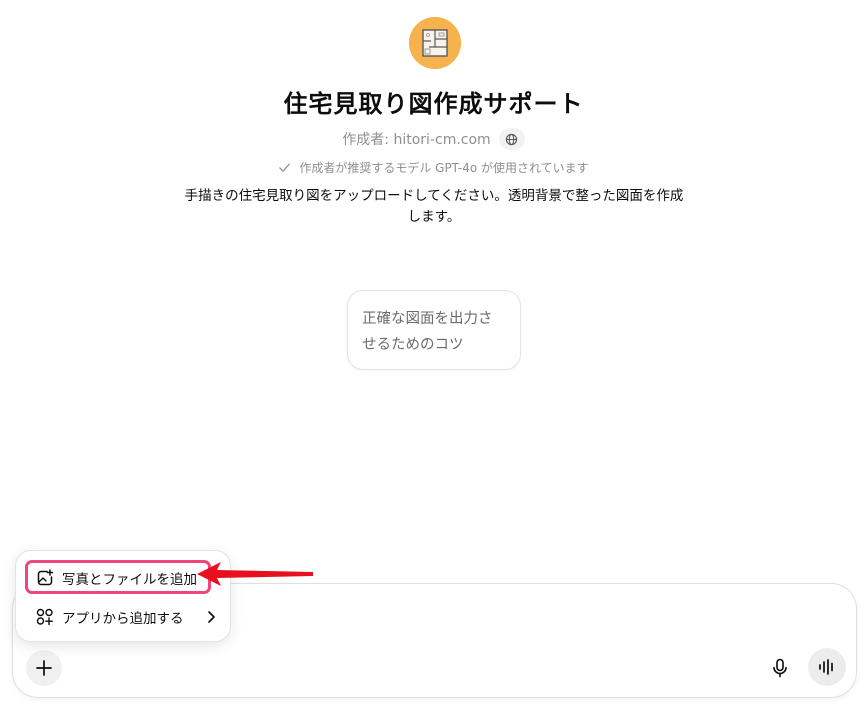  What do you see at coordinates (427, 332) in the screenshot?
I see `conversation-starter-label: 正確な図面を出力させるためのコツ` at bounding box center [427, 332].